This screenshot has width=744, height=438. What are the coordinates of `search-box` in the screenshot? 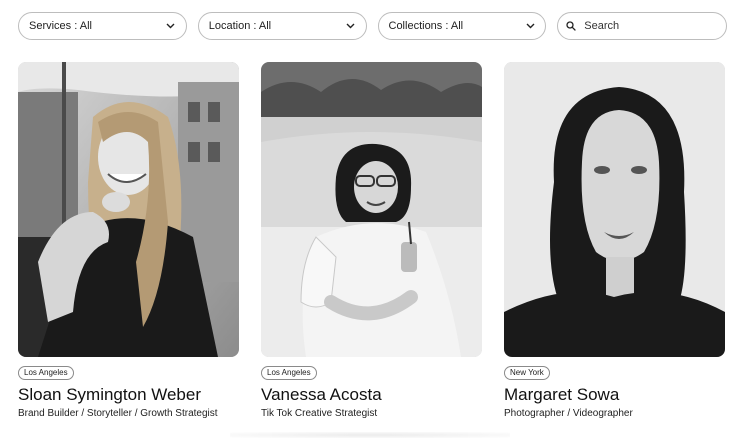 It's located at (642, 26).